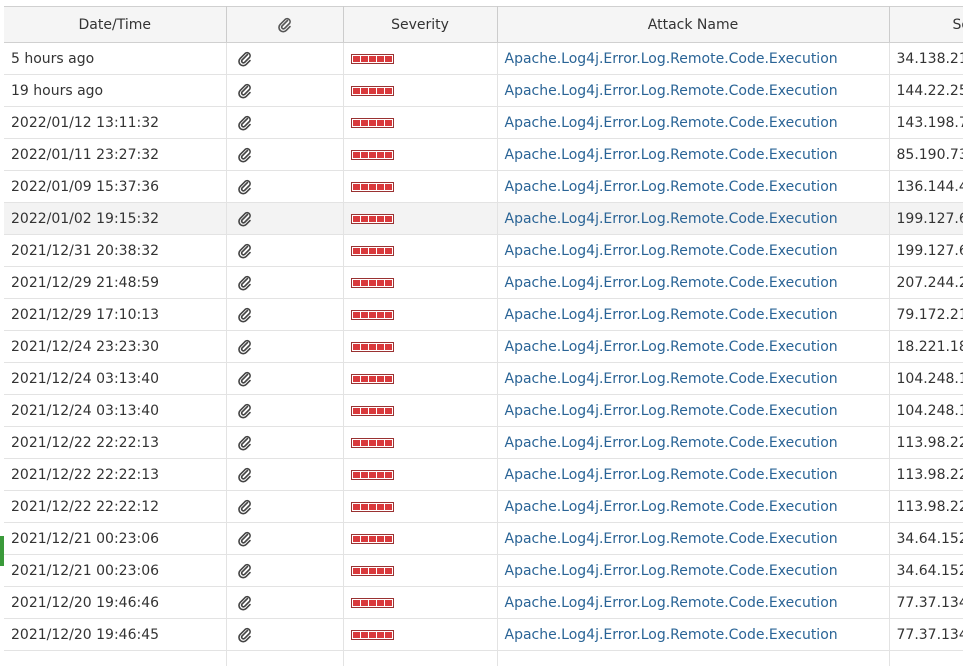 The width and height of the screenshot is (963, 666). Describe the element at coordinates (926, 219) in the screenshot. I see `cell-source: 199.127.6` at that location.